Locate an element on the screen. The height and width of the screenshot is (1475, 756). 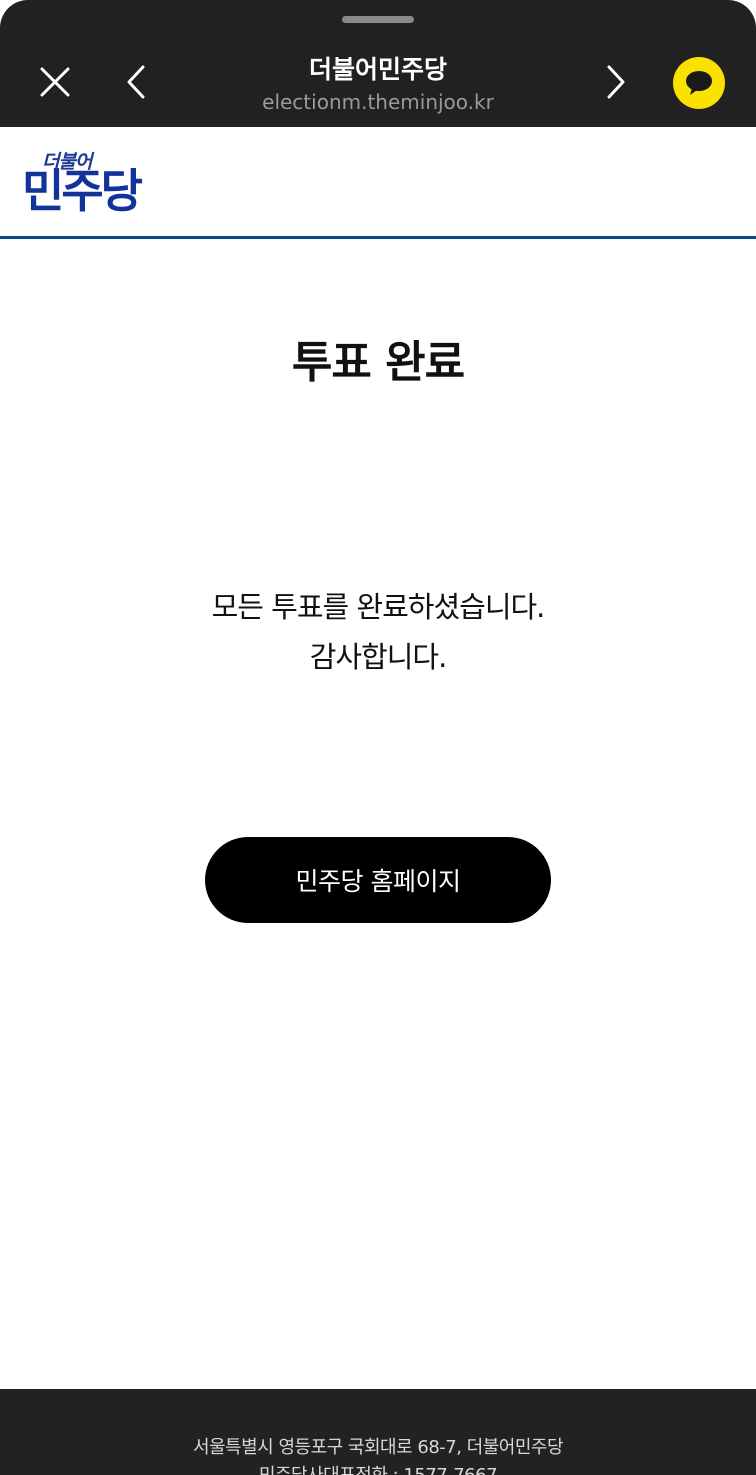
forward-button is located at coordinates (616, 82).